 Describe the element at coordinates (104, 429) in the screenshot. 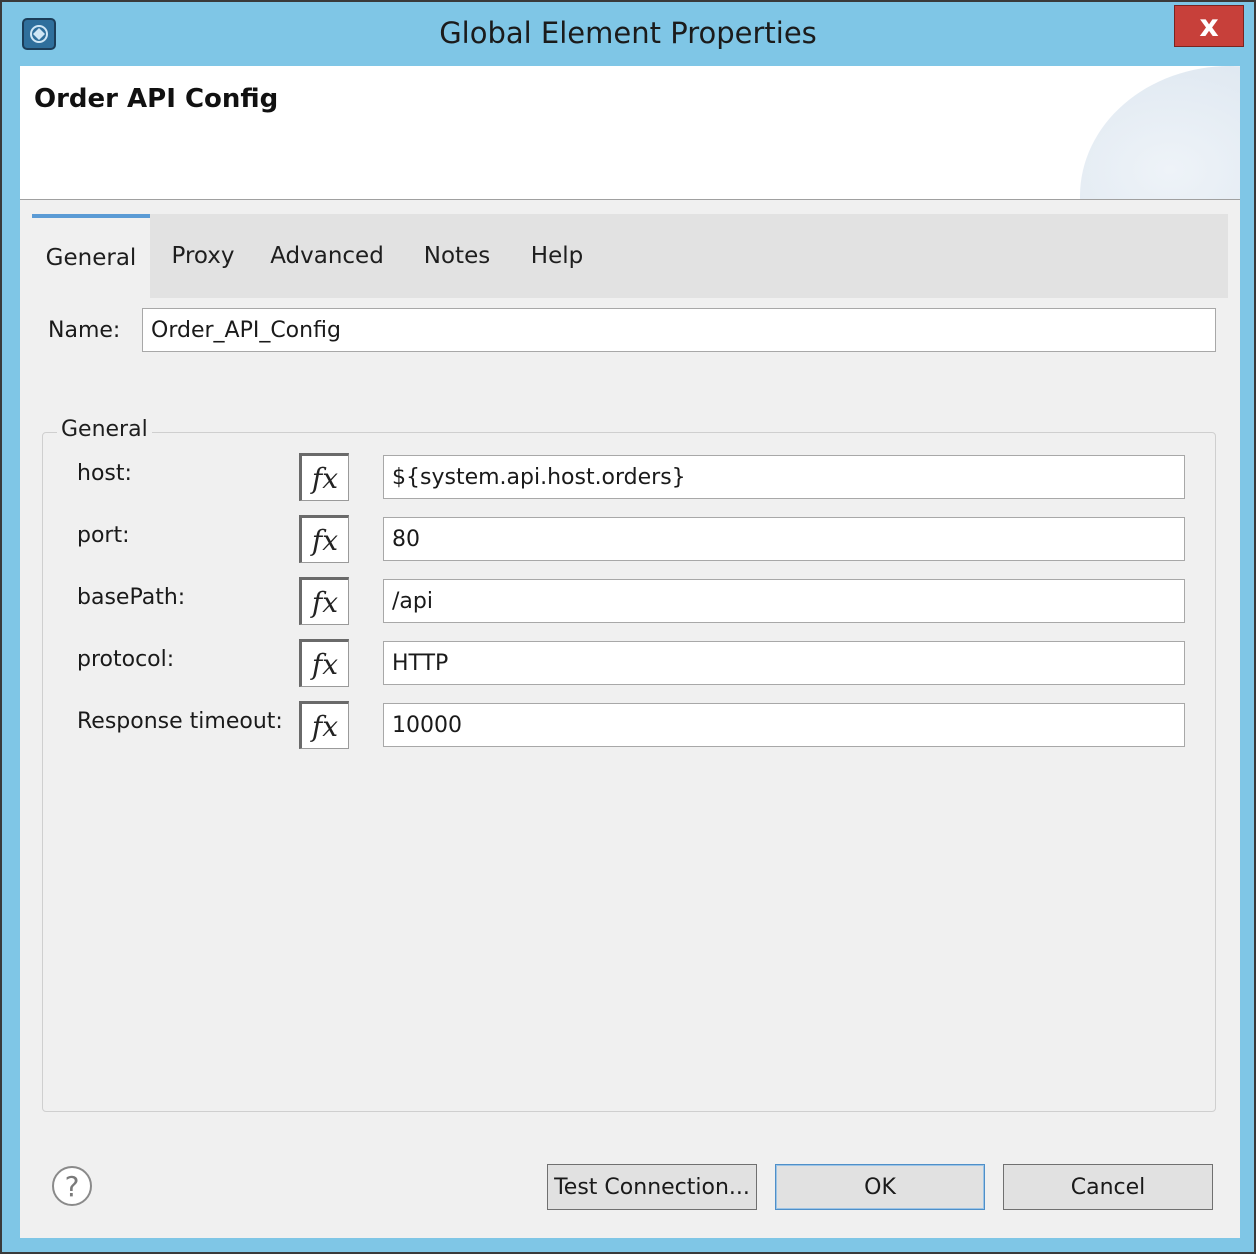

I see `general-group-title: General` at that location.